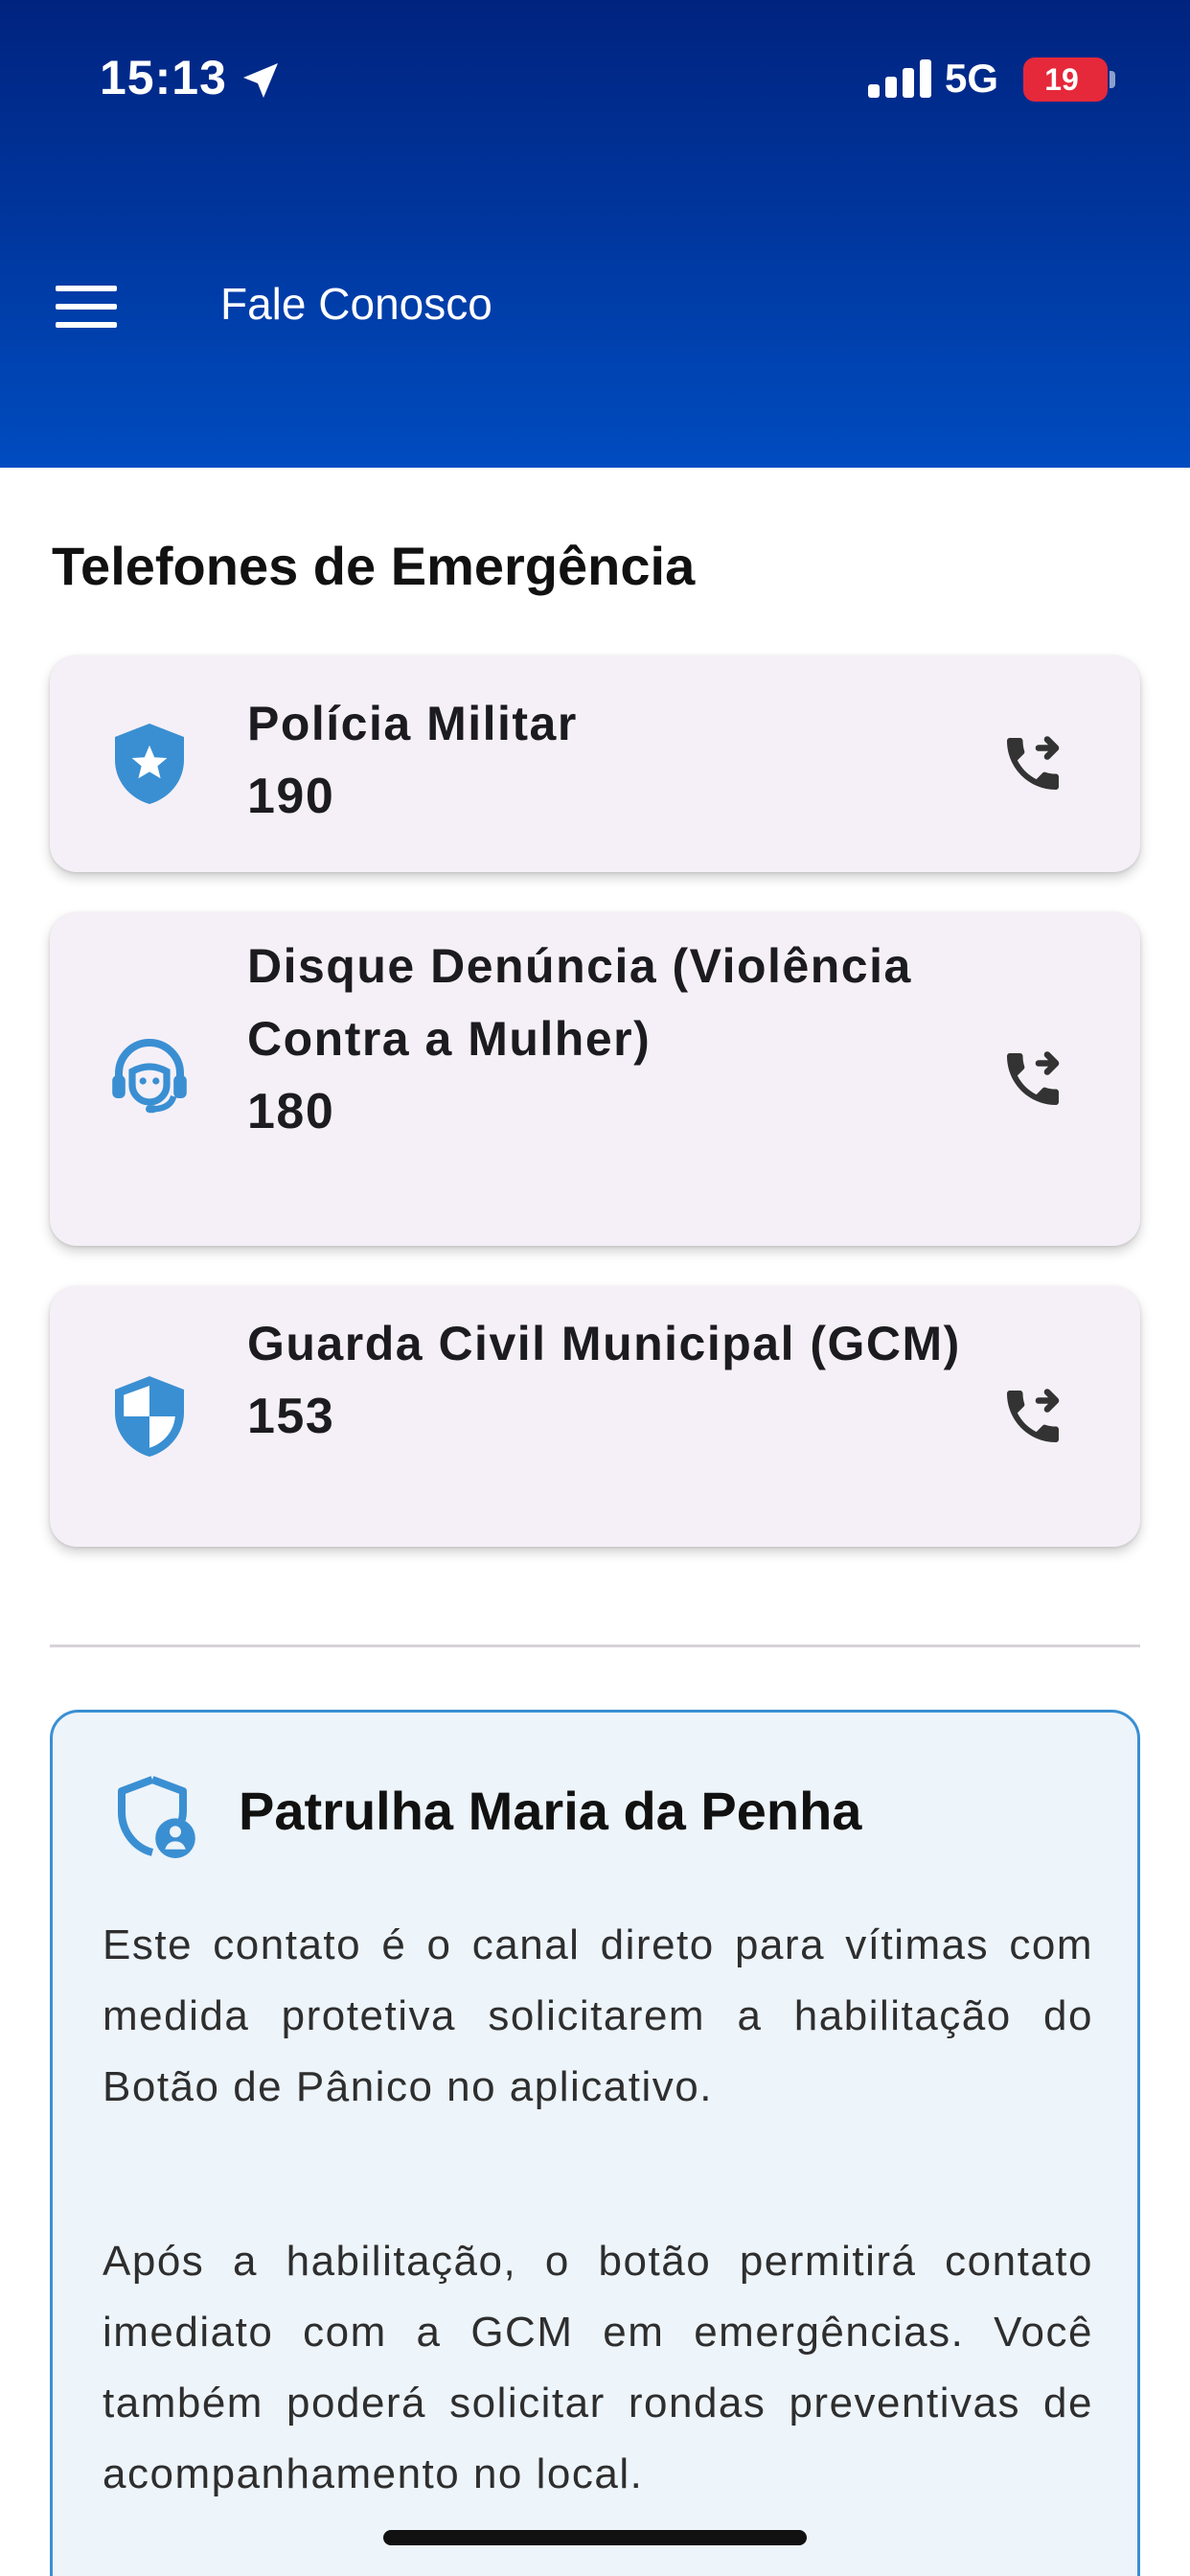  What do you see at coordinates (163, 77) in the screenshot?
I see `status-time: 15:13` at bounding box center [163, 77].